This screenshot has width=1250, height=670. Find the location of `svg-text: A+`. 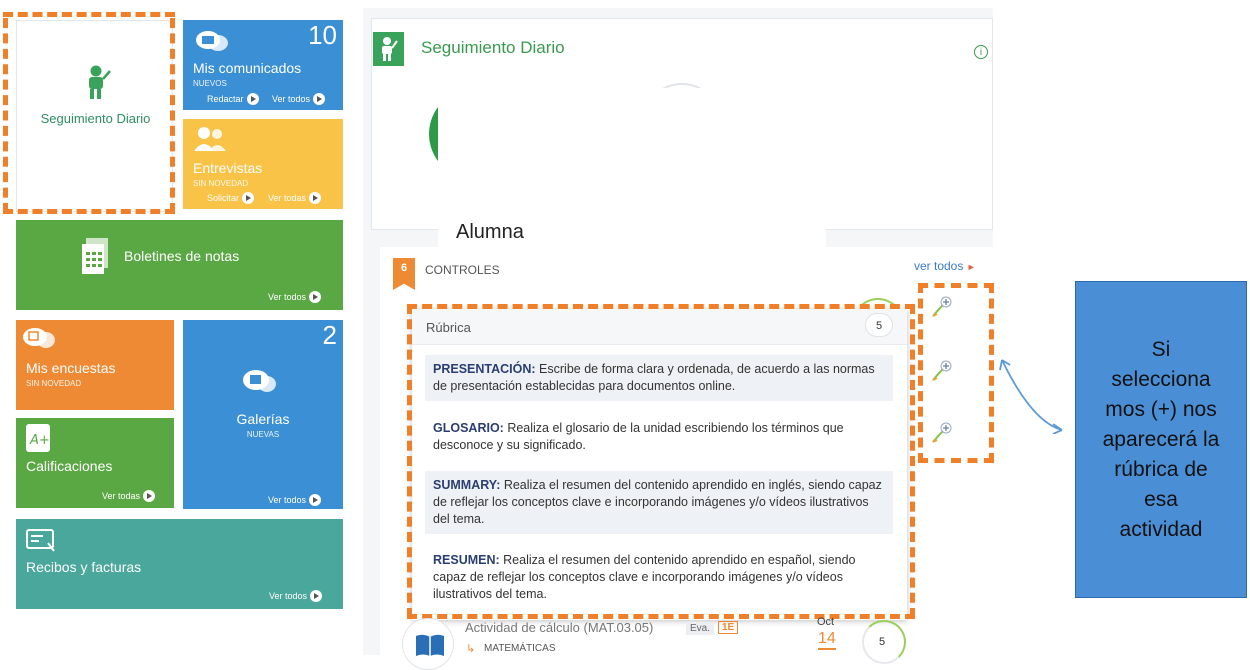

svg-text: A+ is located at coordinates (39, 440).